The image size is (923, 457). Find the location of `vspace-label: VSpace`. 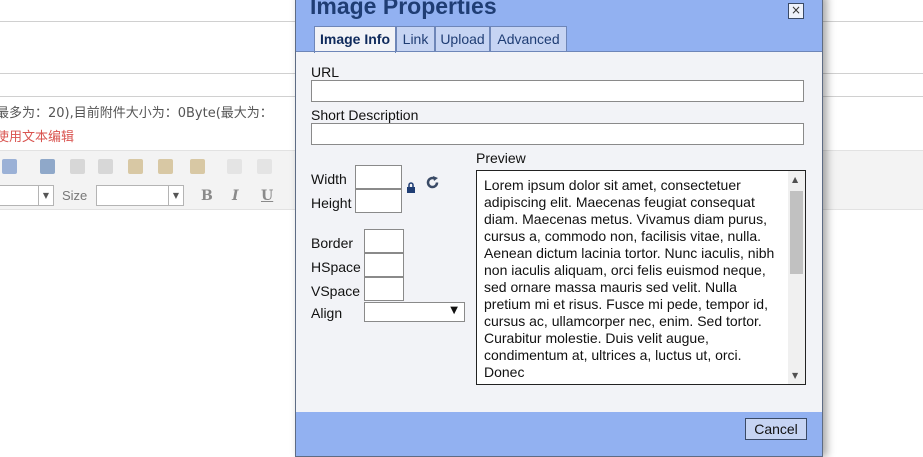

vspace-label: VSpace is located at coordinates (336, 291).